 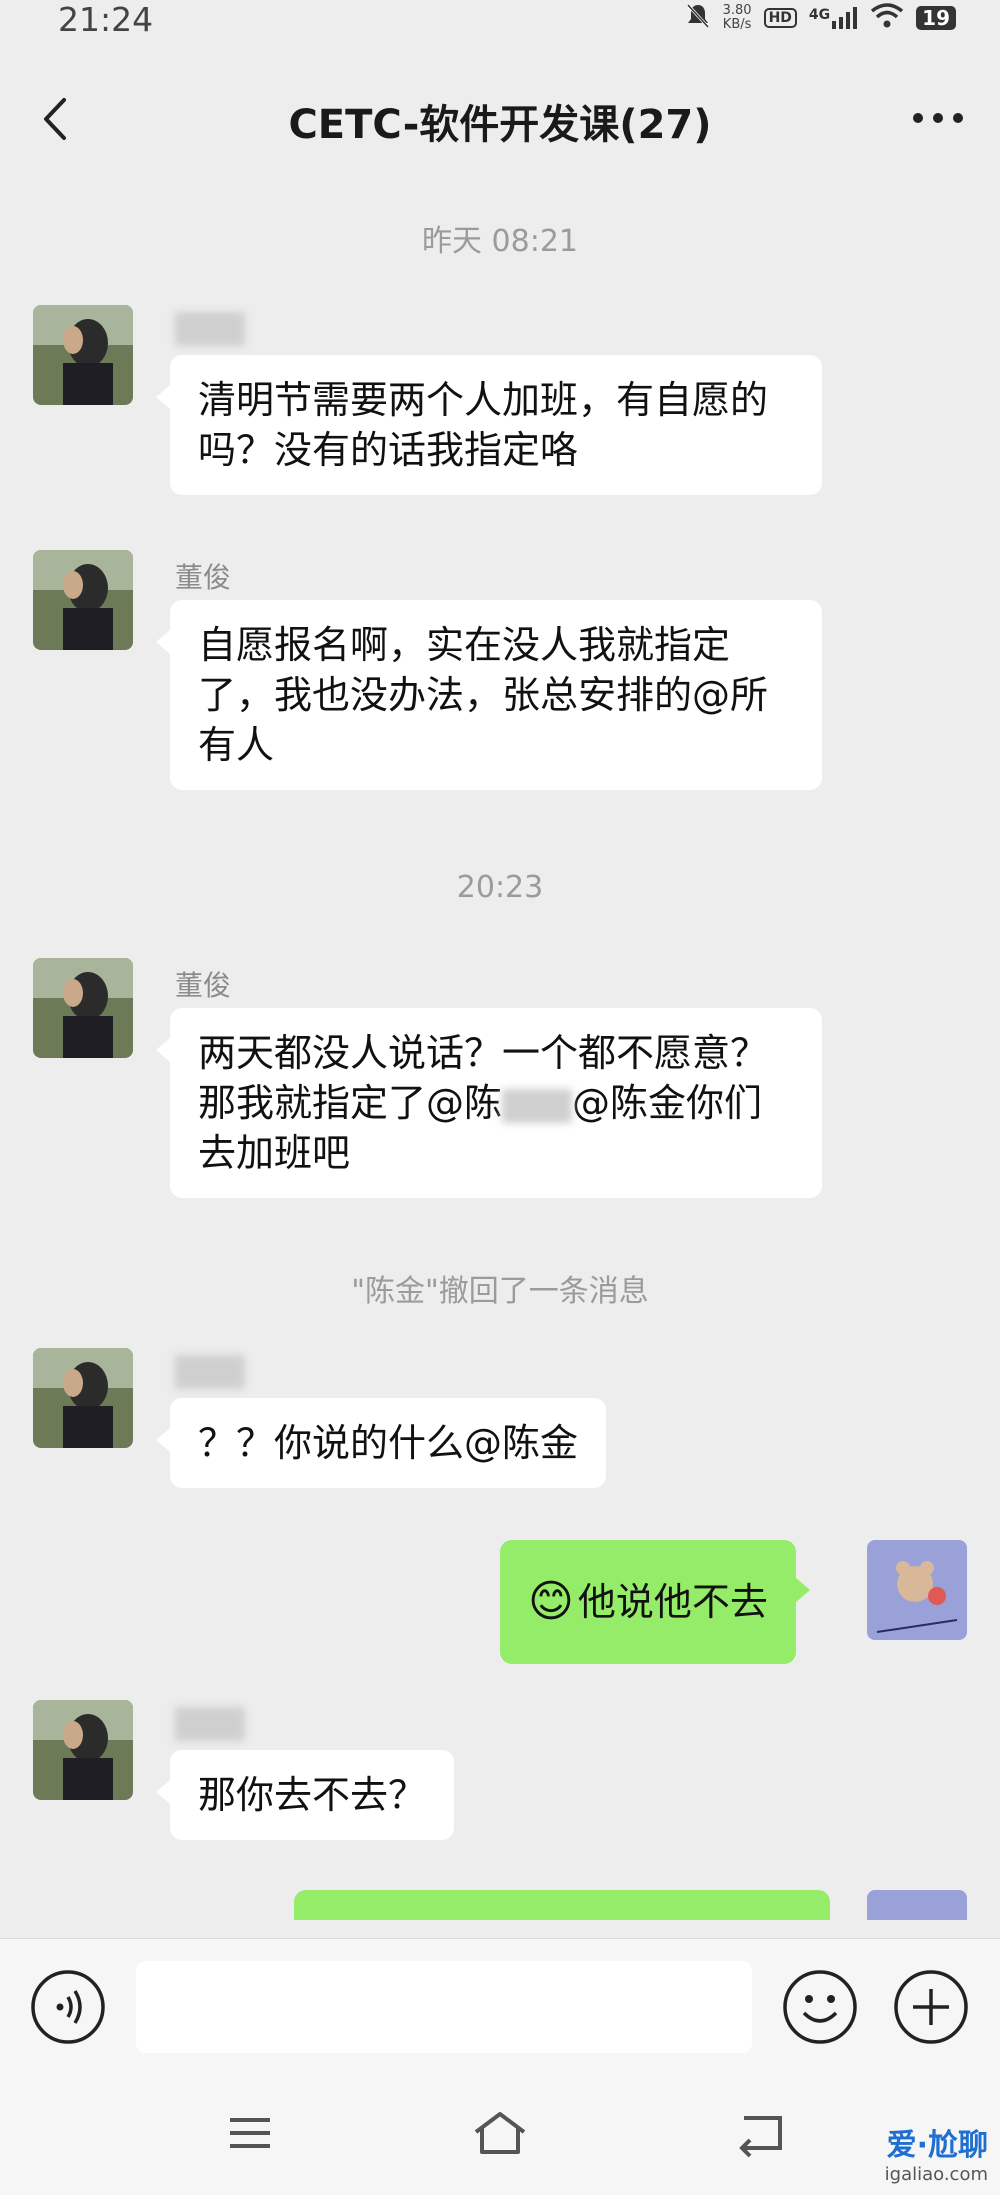 What do you see at coordinates (500, 887) in the screenshot?
I see `timestamp: 20:23` at bounding box center [500, 887].